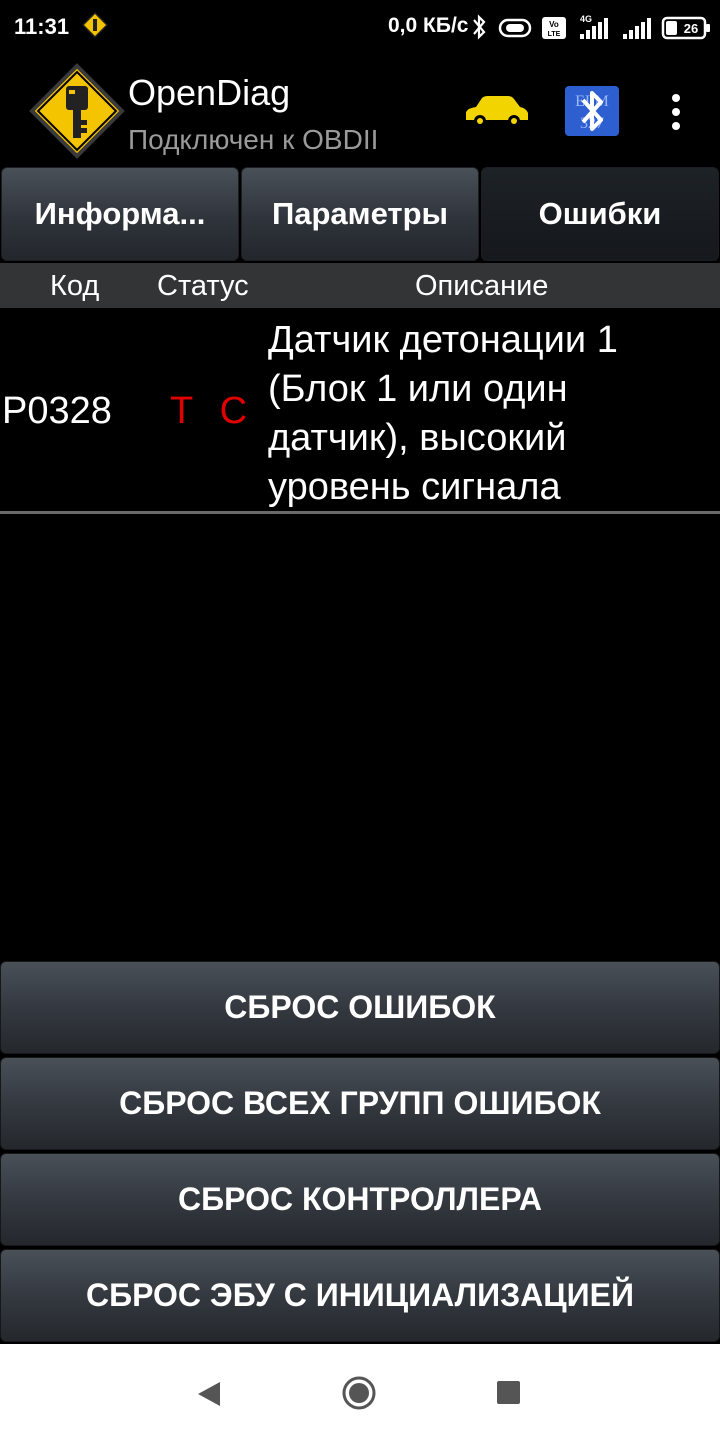 The width and height of the screenshot is (720, 1440). Describe the element at coordinates (496, 111) in the screenshot. I see `car-icon` at that location.